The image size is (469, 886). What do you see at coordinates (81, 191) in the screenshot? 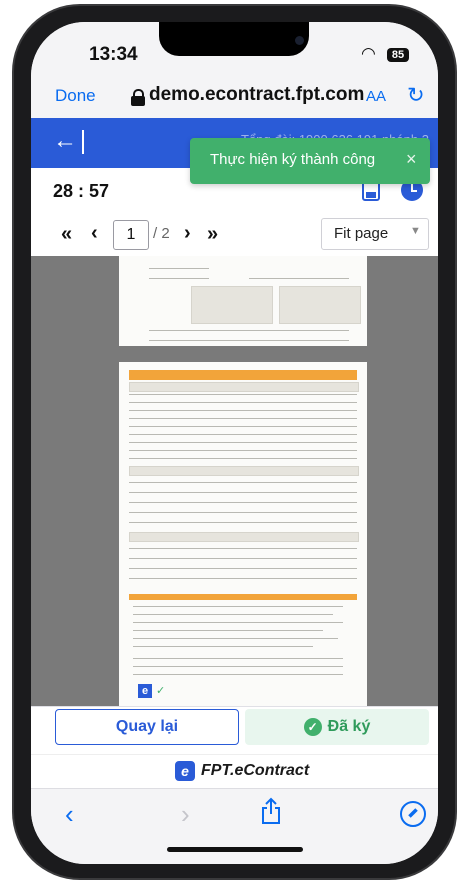
I see `session-timer: 28 : 57` at bounding box center [81, 191].